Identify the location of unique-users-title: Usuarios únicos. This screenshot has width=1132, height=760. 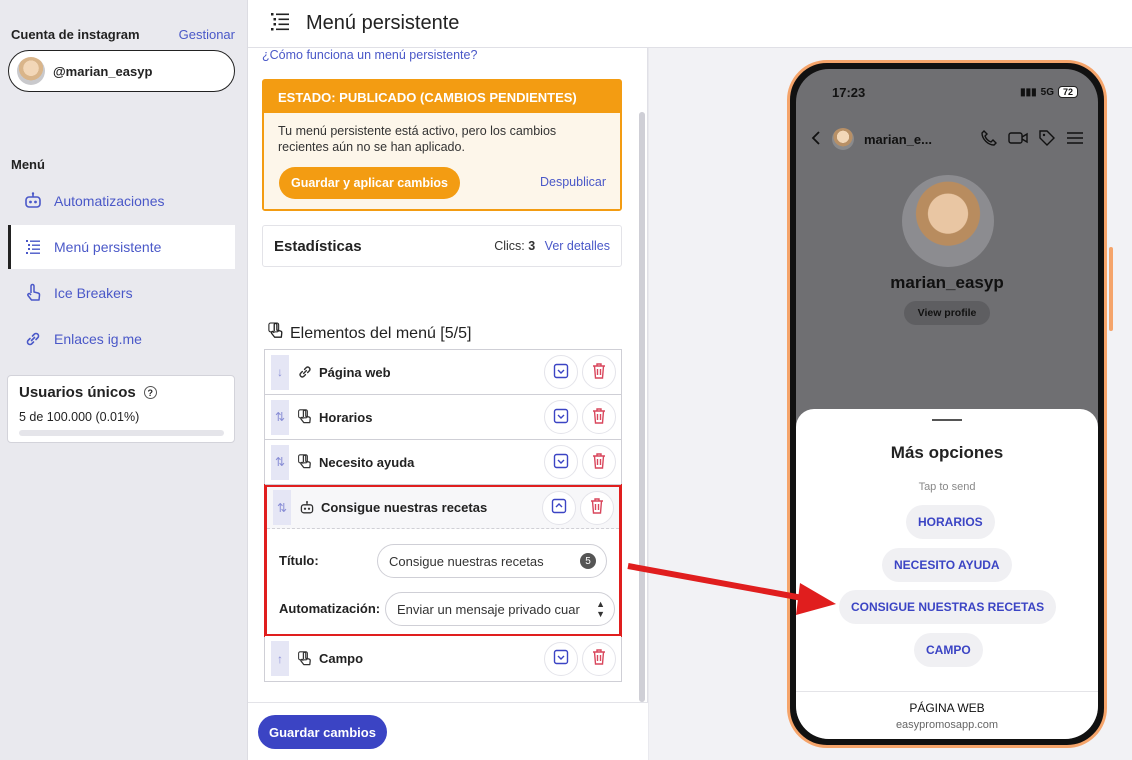
(77, 392).